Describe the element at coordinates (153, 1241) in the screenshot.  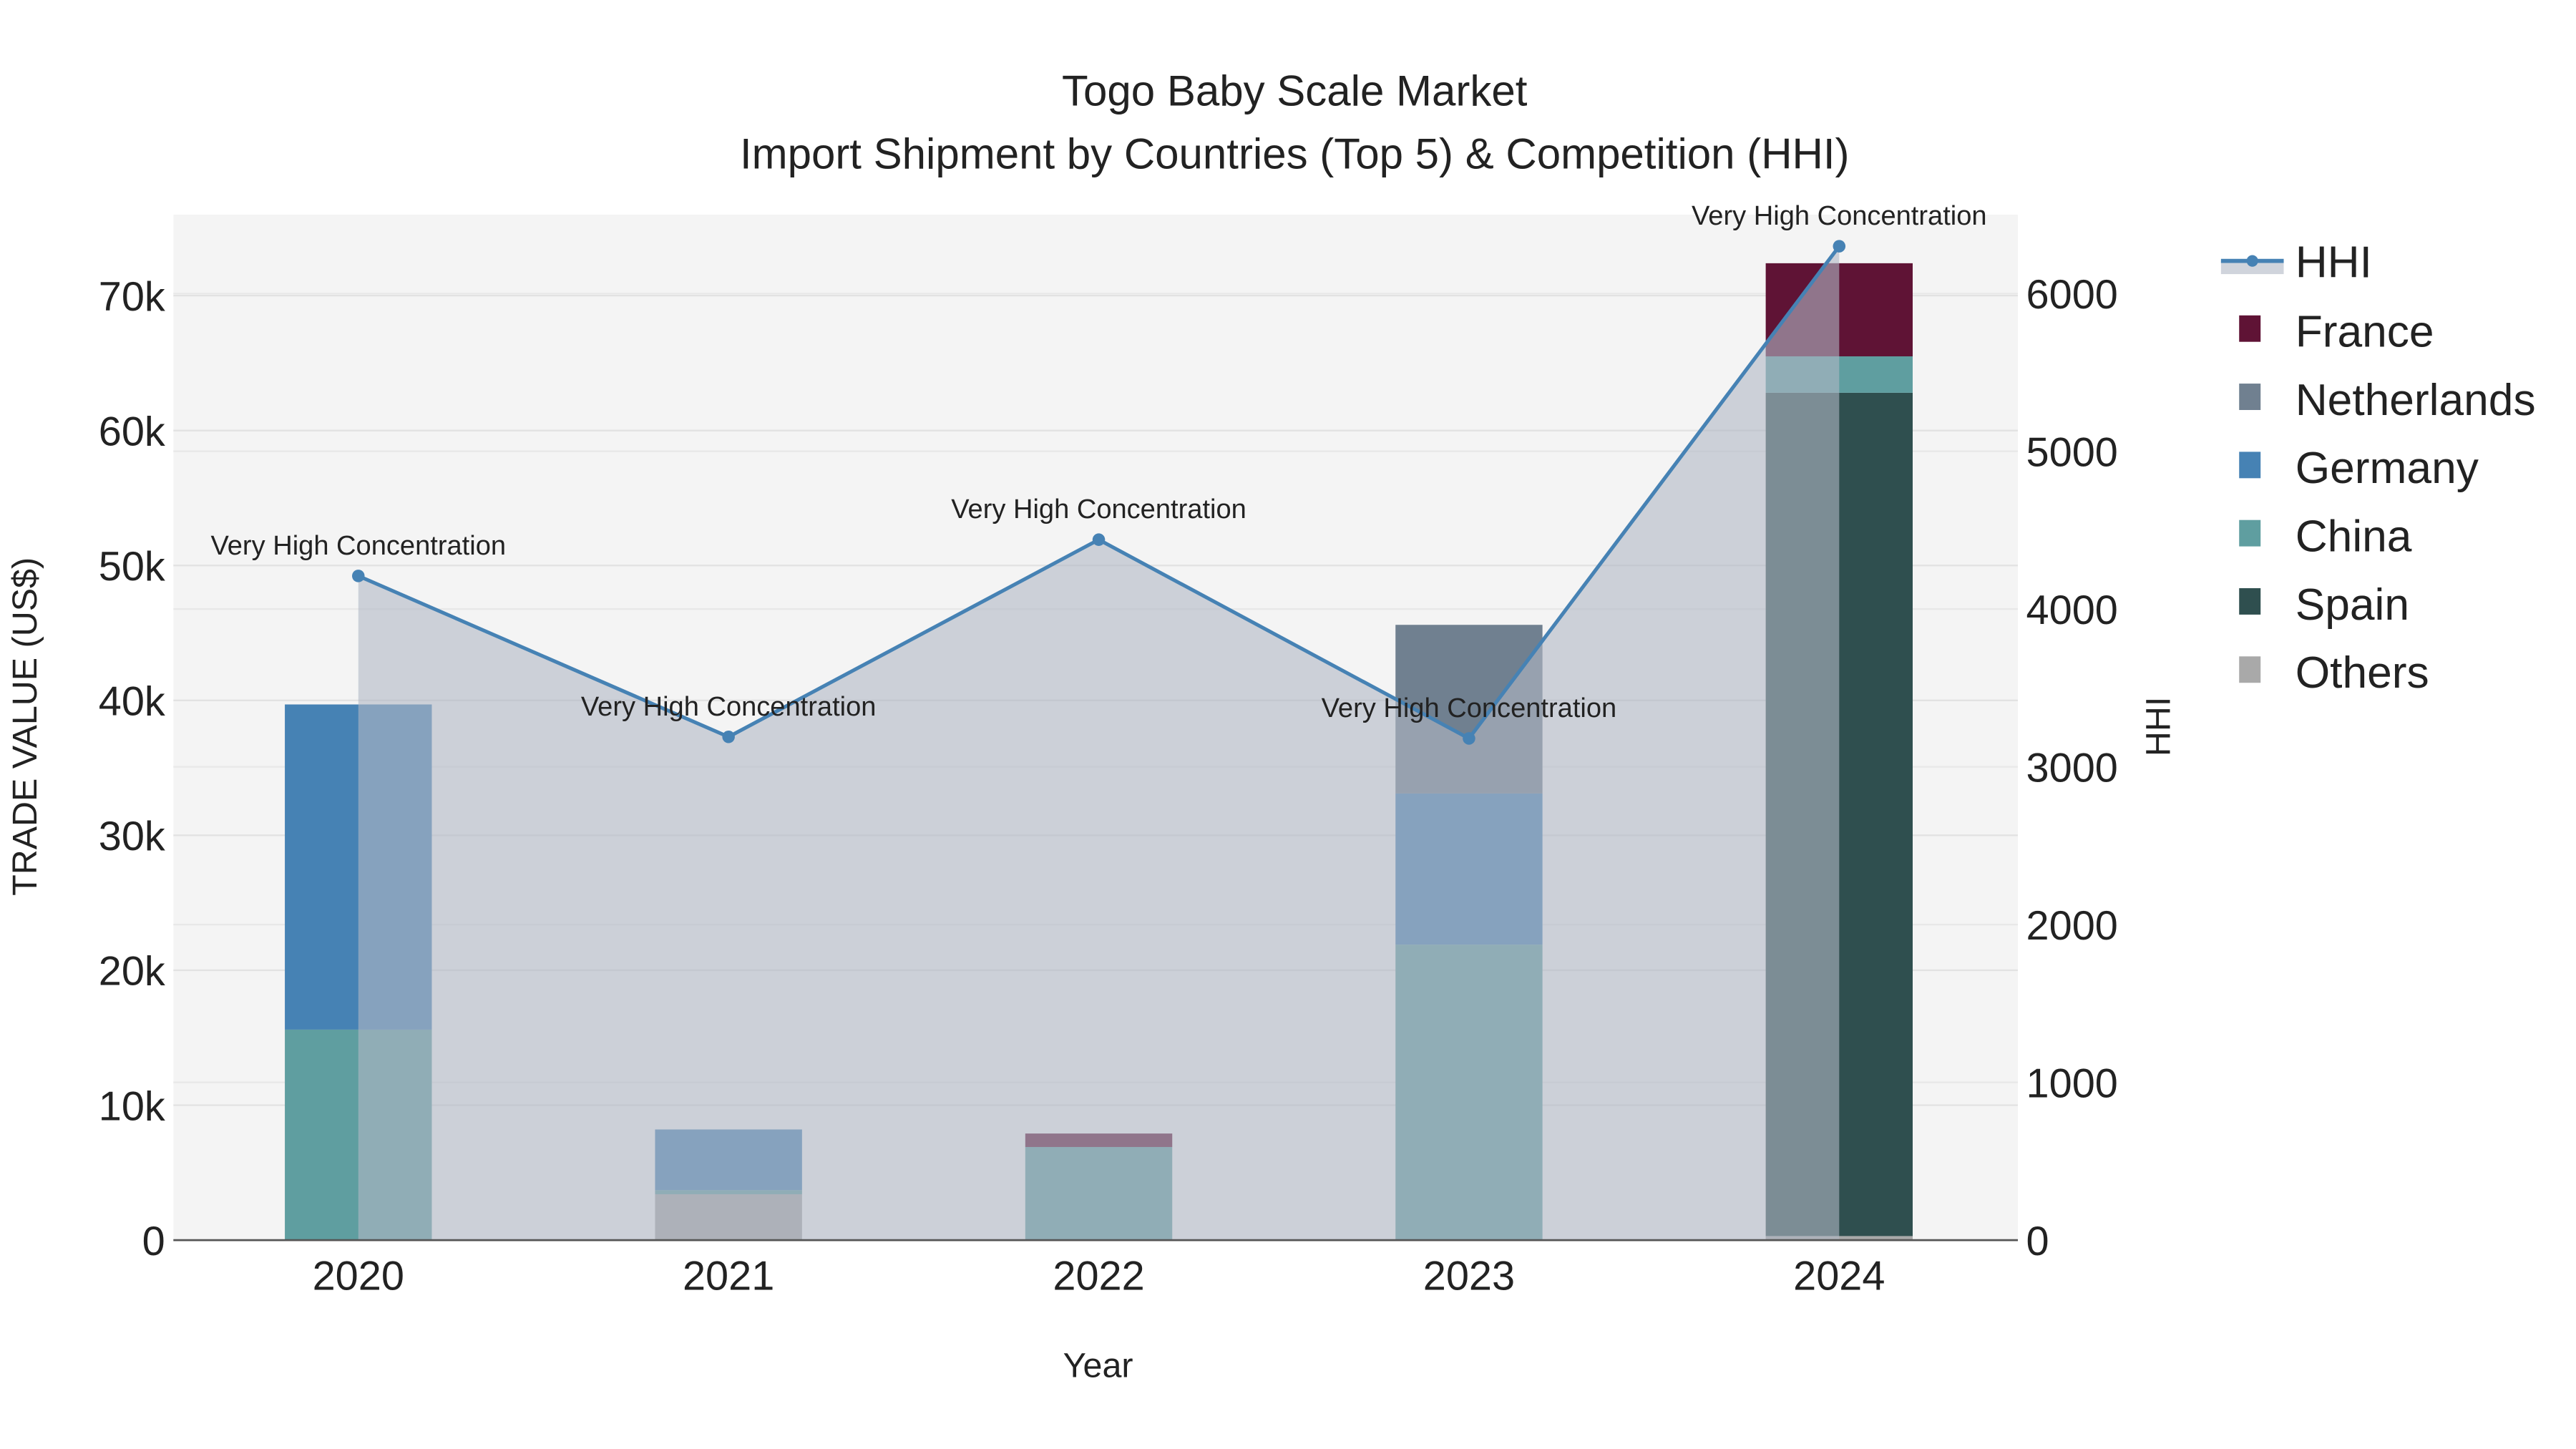
I see `y-tick-label: 0` at that location.